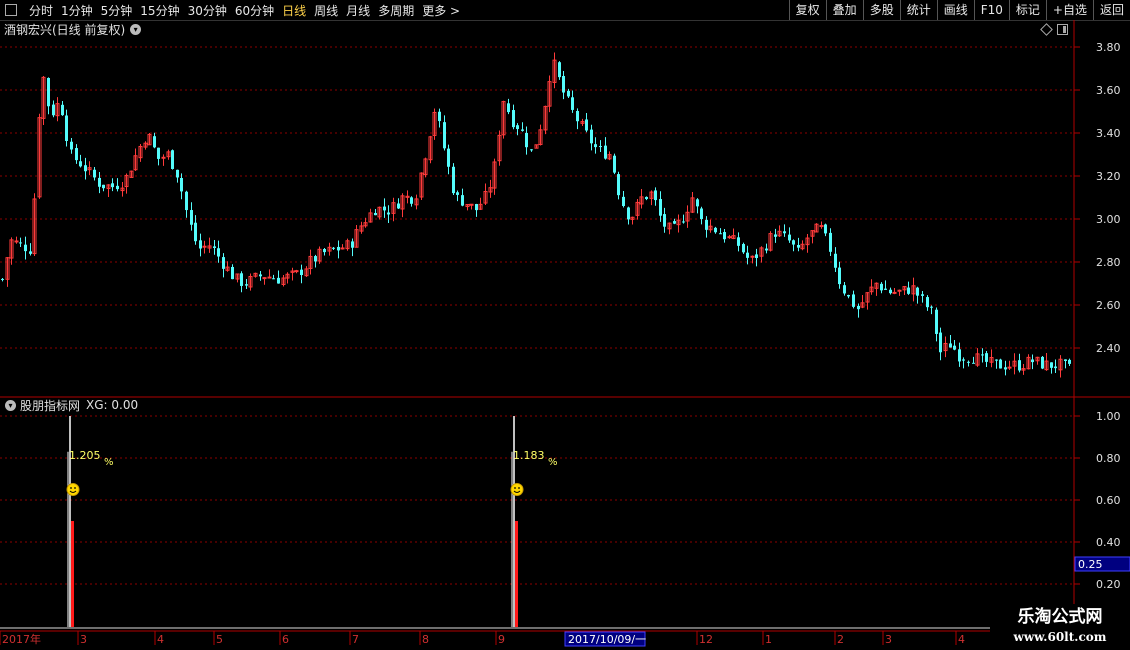 The width and height of the screenshot is (1130, 650). Describe the element at coordinates (706, 639) in the screenshot. I see `x-tick-label: 12` at that location.